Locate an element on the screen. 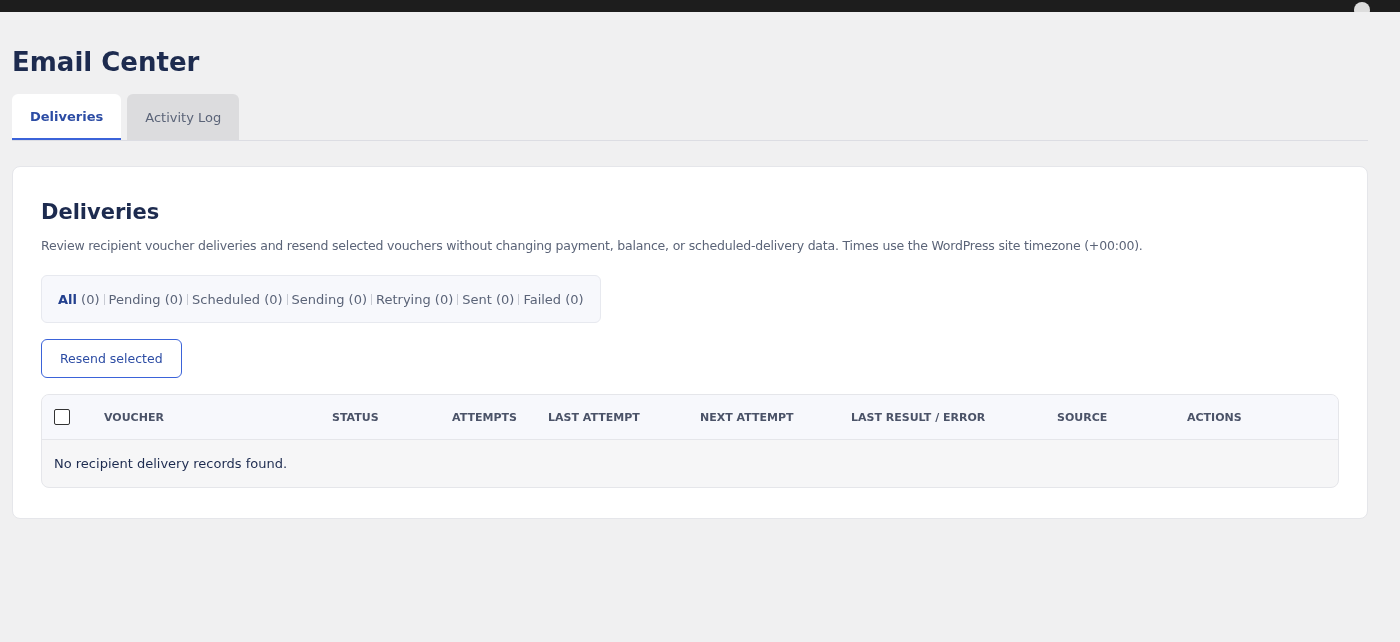 The image size is (1400, 642). filter-link: All (0) is located at coordinates (79, 299).